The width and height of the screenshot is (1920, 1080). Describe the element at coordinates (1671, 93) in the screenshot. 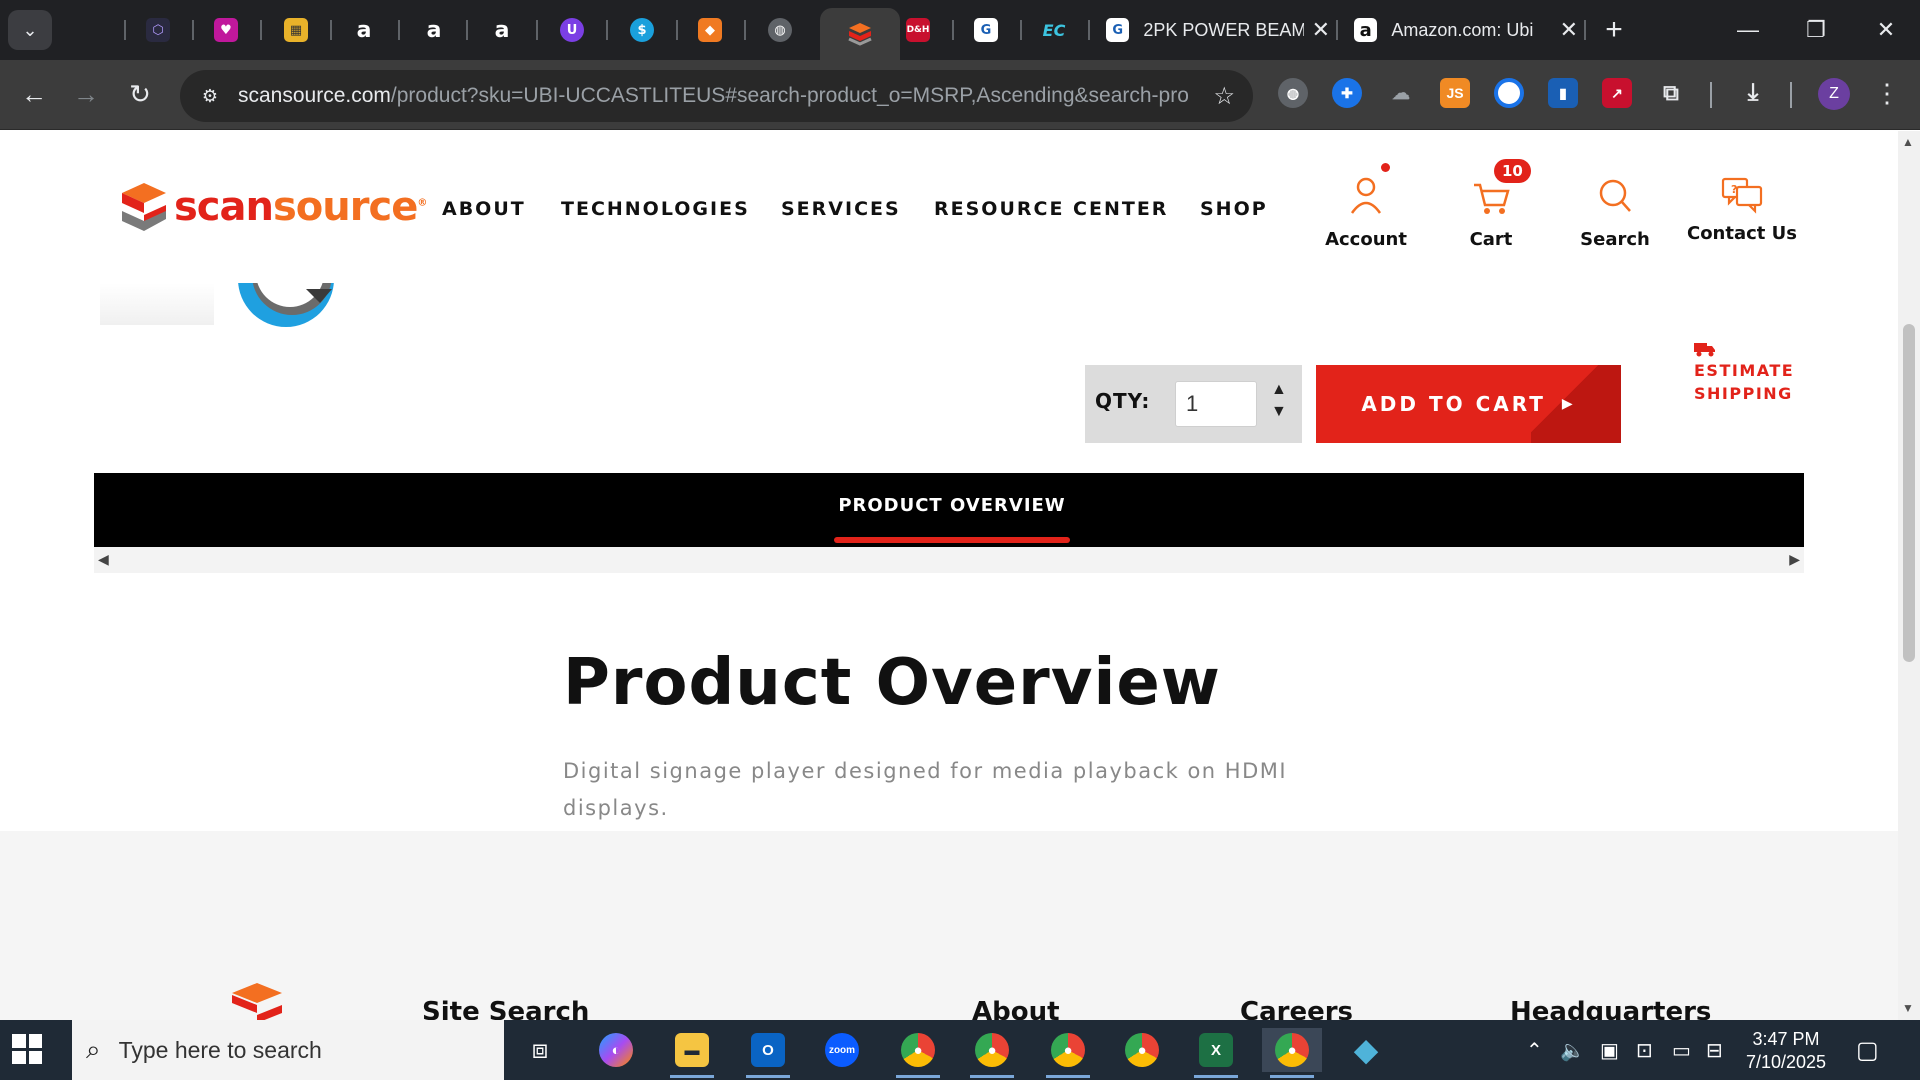

I see `puzzle-extensions-icon: ⧉` at that location.